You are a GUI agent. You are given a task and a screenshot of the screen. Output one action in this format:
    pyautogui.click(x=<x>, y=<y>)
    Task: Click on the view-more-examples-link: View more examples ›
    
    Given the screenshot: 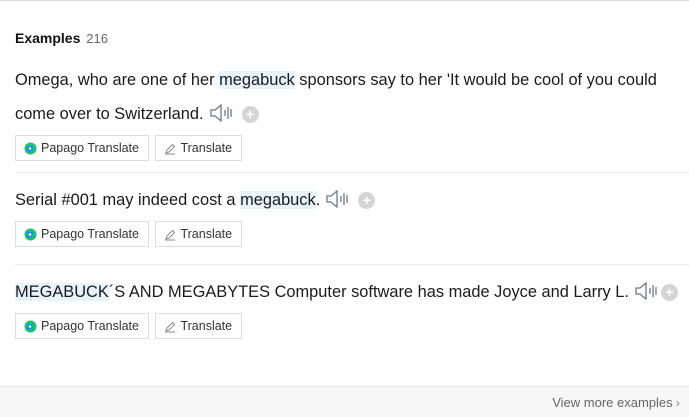 What is the action you would take?
    pyautogui.click(x=616, y=402)
    